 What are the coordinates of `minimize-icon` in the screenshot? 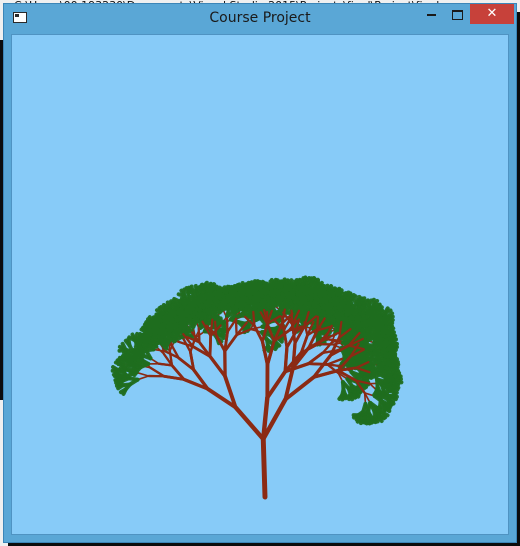 It's located at (431, 14).